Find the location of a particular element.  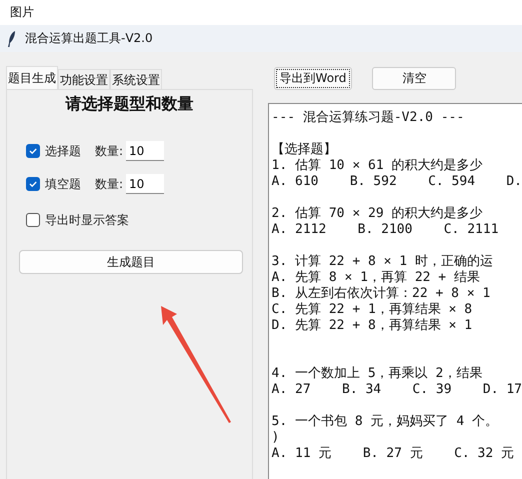

output-line: 5. 一个书包 8 元，妈妈买了 4 个。 is located at coordinates (385, 421).